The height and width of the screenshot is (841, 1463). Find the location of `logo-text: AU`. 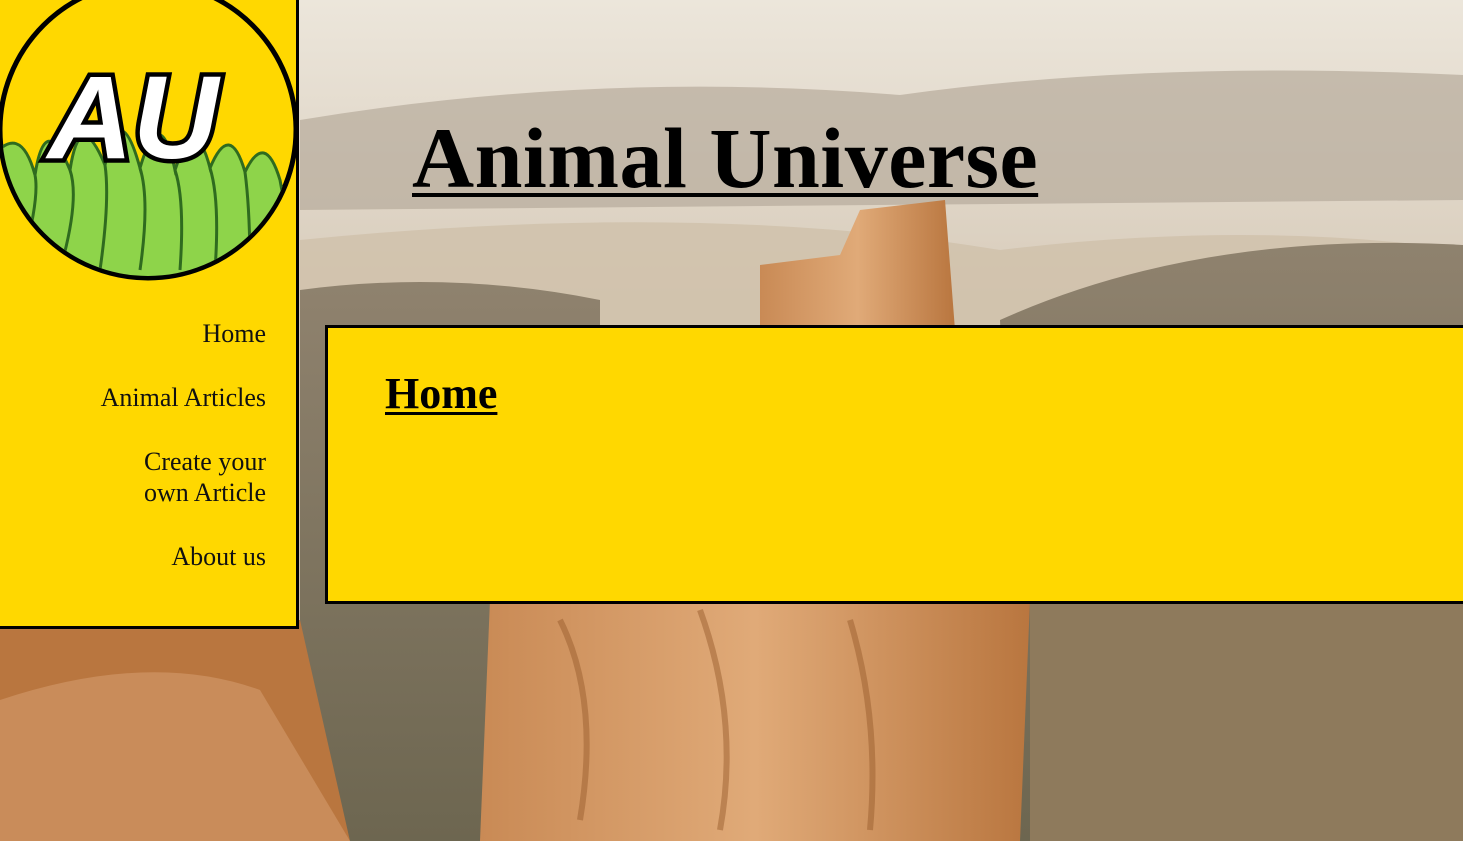

logo-text: AU is located at coordinates (133, 118).